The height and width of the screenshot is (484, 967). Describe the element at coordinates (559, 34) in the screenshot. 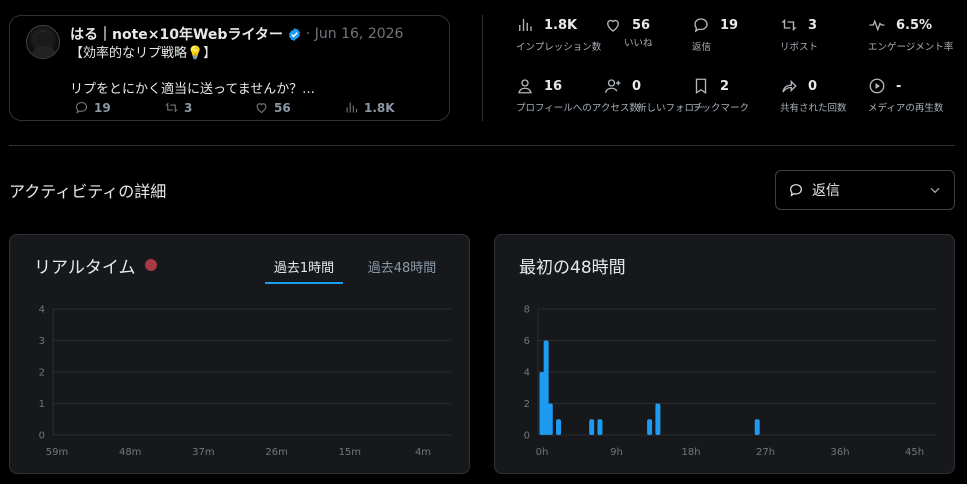

I see `metric-impressions: 1.8K インプレッション数` at that location.